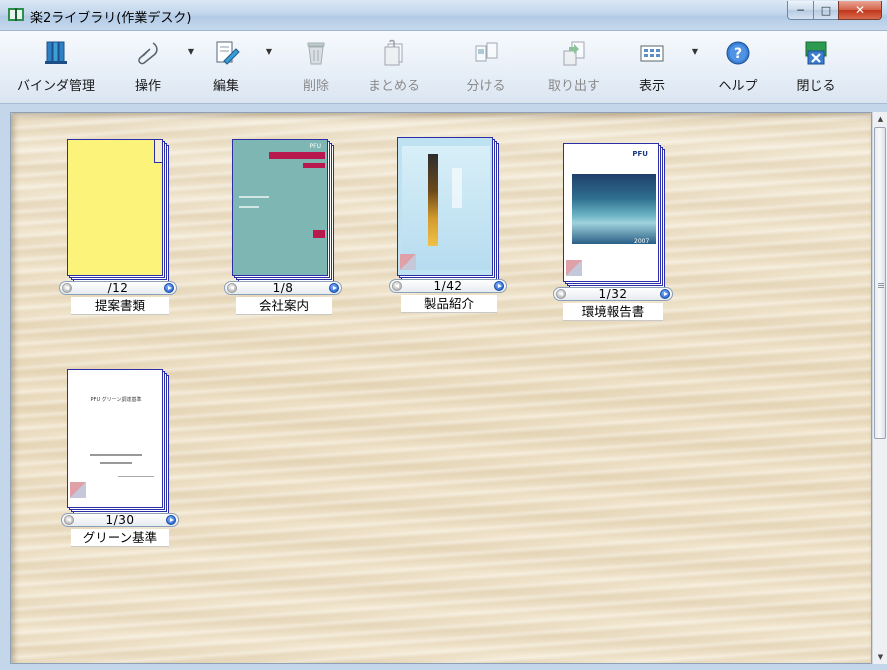 Image resolution: width=887 pixels, height=670 pixels. I want to click on close-app-label: 閉じる, so click(816, 86).